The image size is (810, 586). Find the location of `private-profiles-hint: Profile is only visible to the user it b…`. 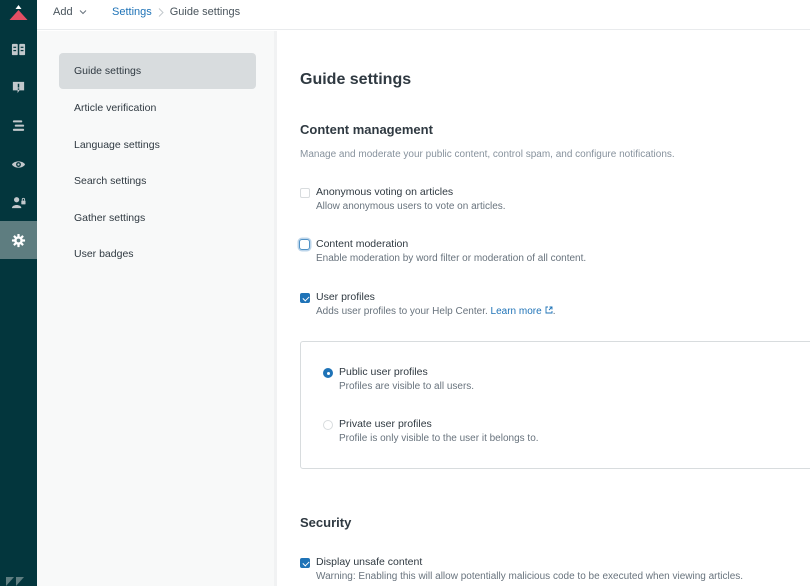

private-profiles-hint: Profile is only visible to the user it b… is located at coordinates (439, 438).